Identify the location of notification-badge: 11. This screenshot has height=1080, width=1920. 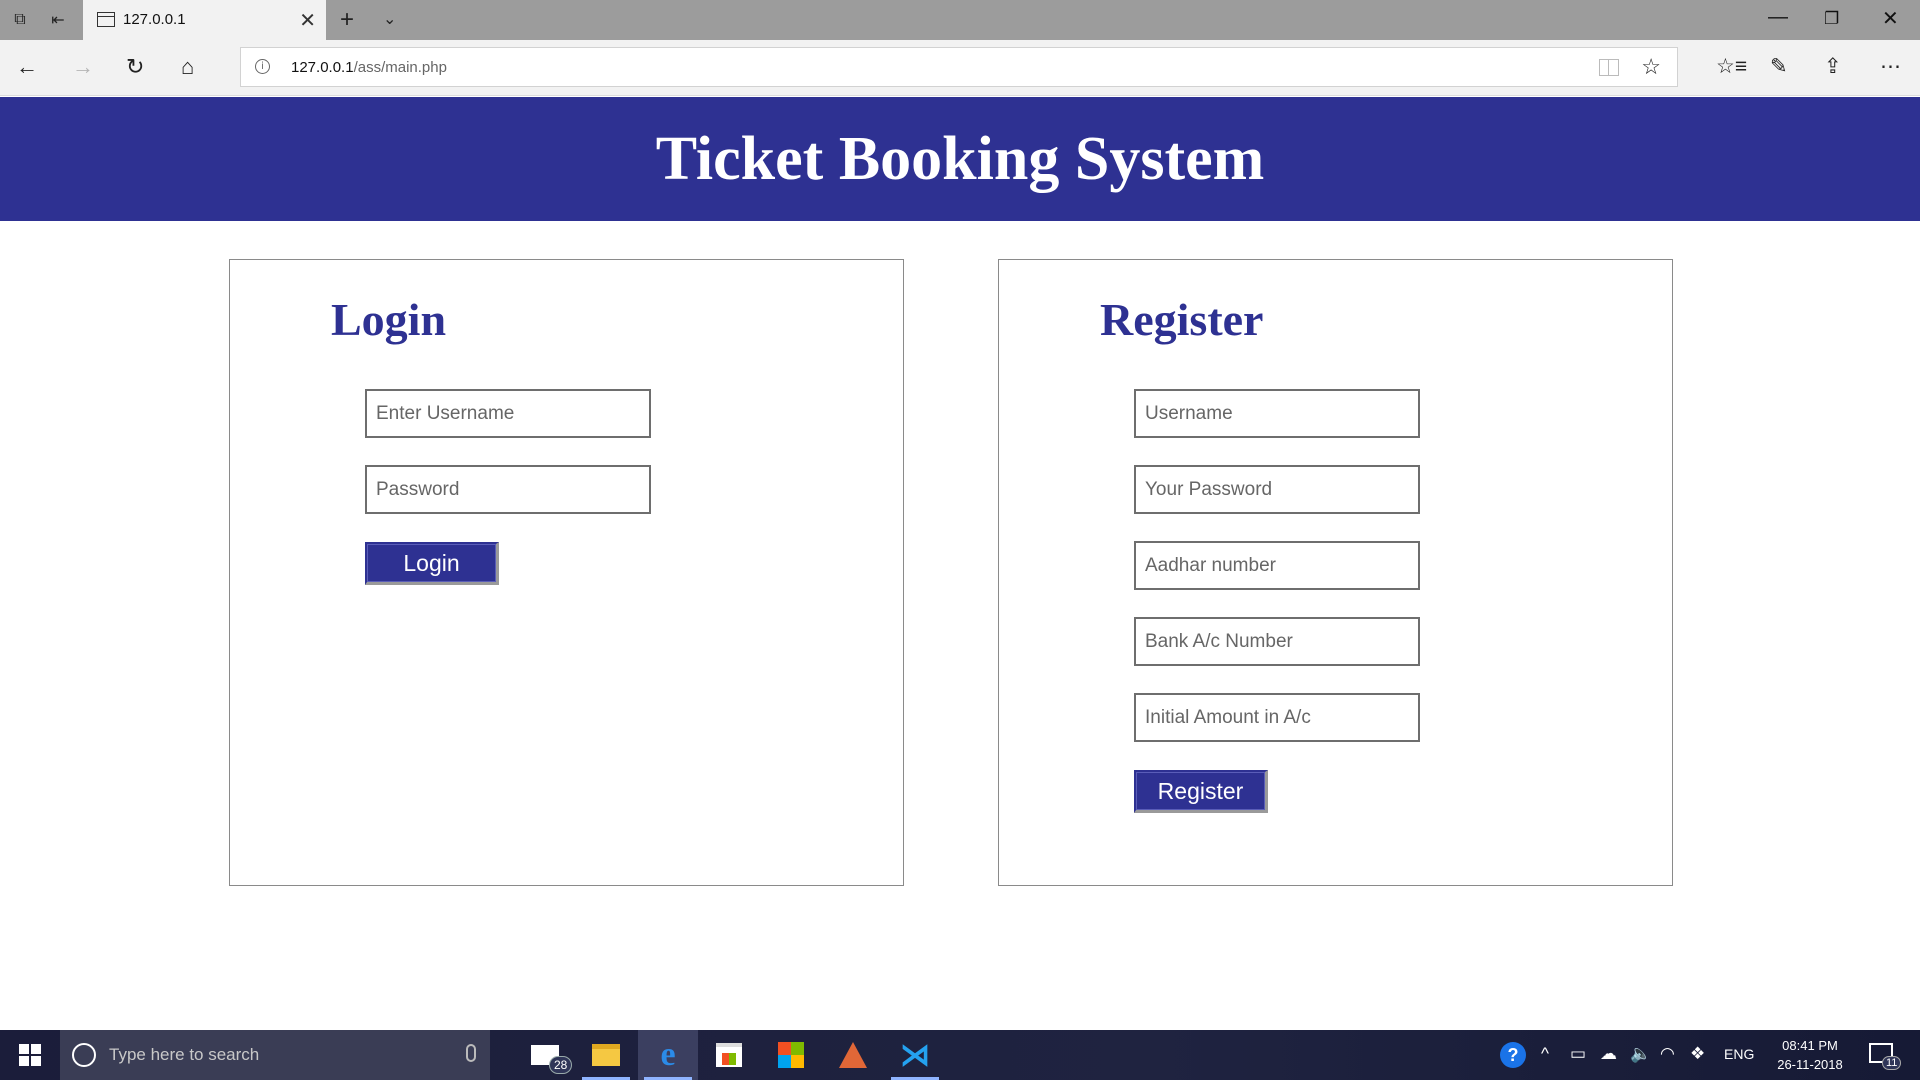
(1892, 1063).